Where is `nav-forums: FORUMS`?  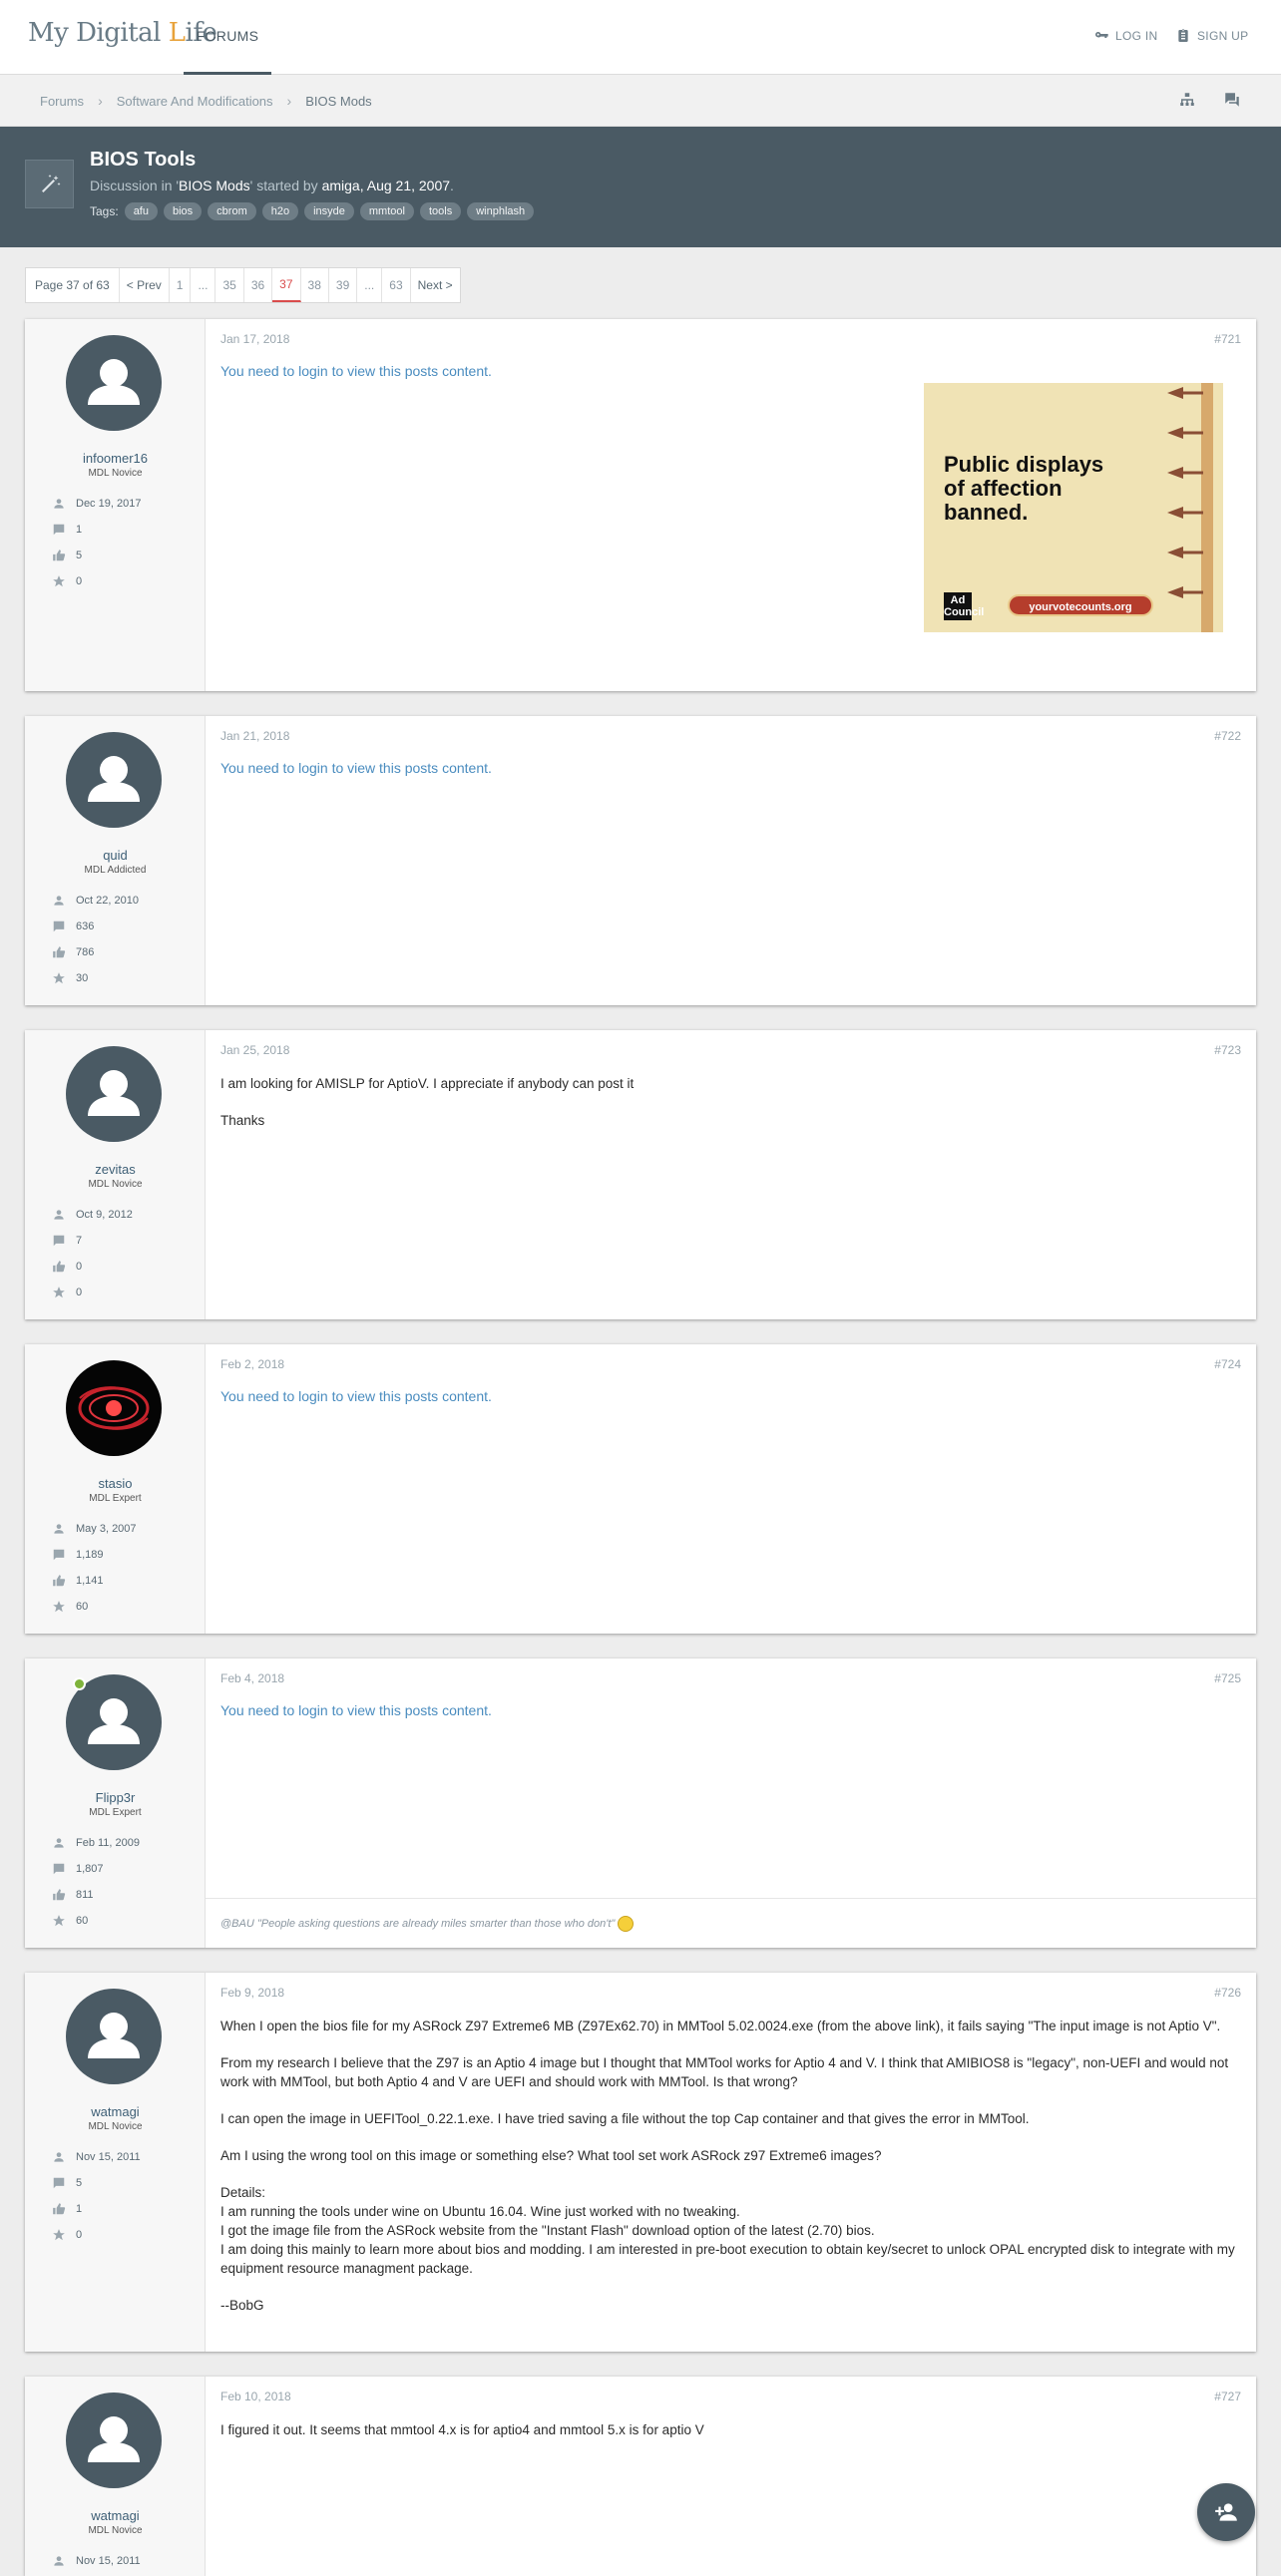 nav-forums: FORUMS is located at coordinates (227, 37).